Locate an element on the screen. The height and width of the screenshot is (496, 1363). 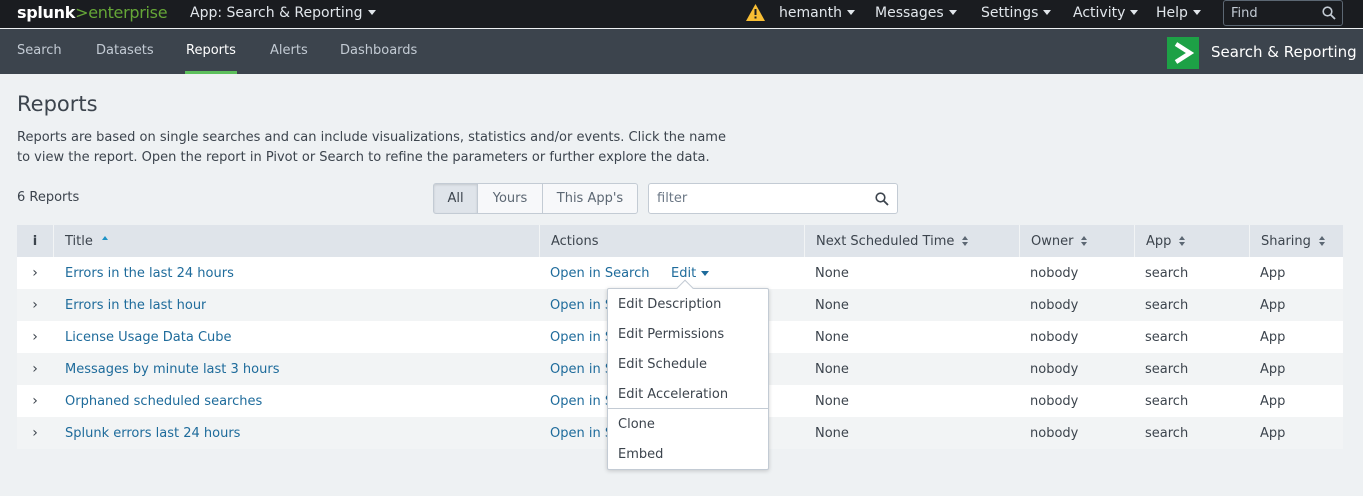
find-input is located at coordinates (1274, 13).